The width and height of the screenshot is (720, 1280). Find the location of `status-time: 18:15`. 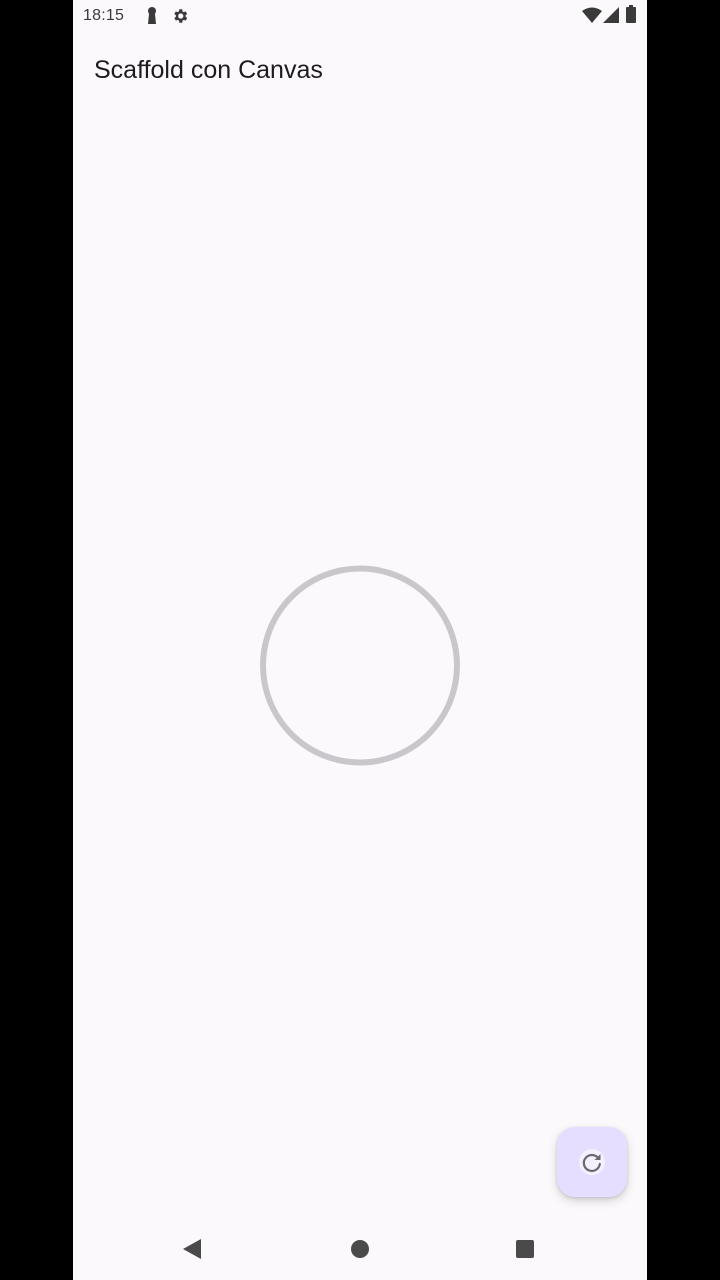

status-time: 18:15 is located at coordinates (104, 15).